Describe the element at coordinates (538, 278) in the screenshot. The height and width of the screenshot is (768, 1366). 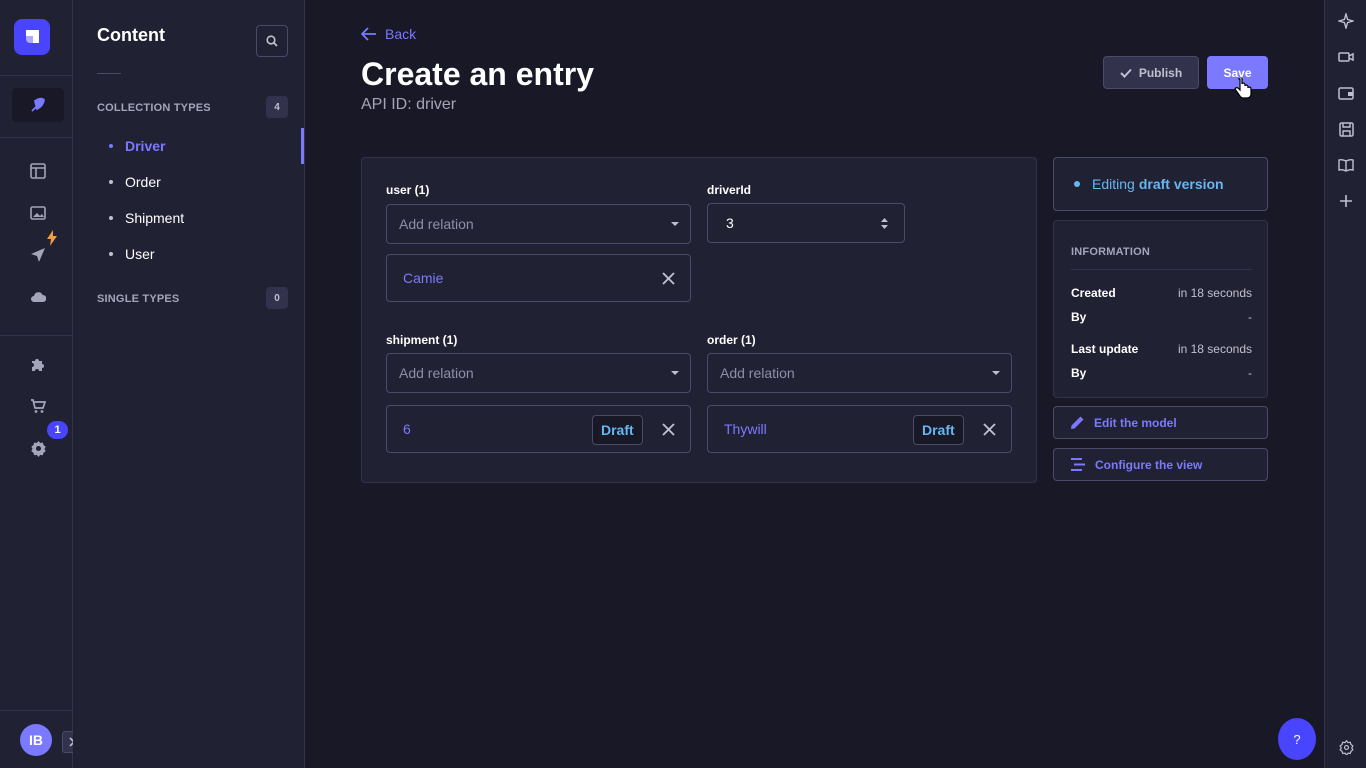
I see `user-related-item: Camie` at that location.